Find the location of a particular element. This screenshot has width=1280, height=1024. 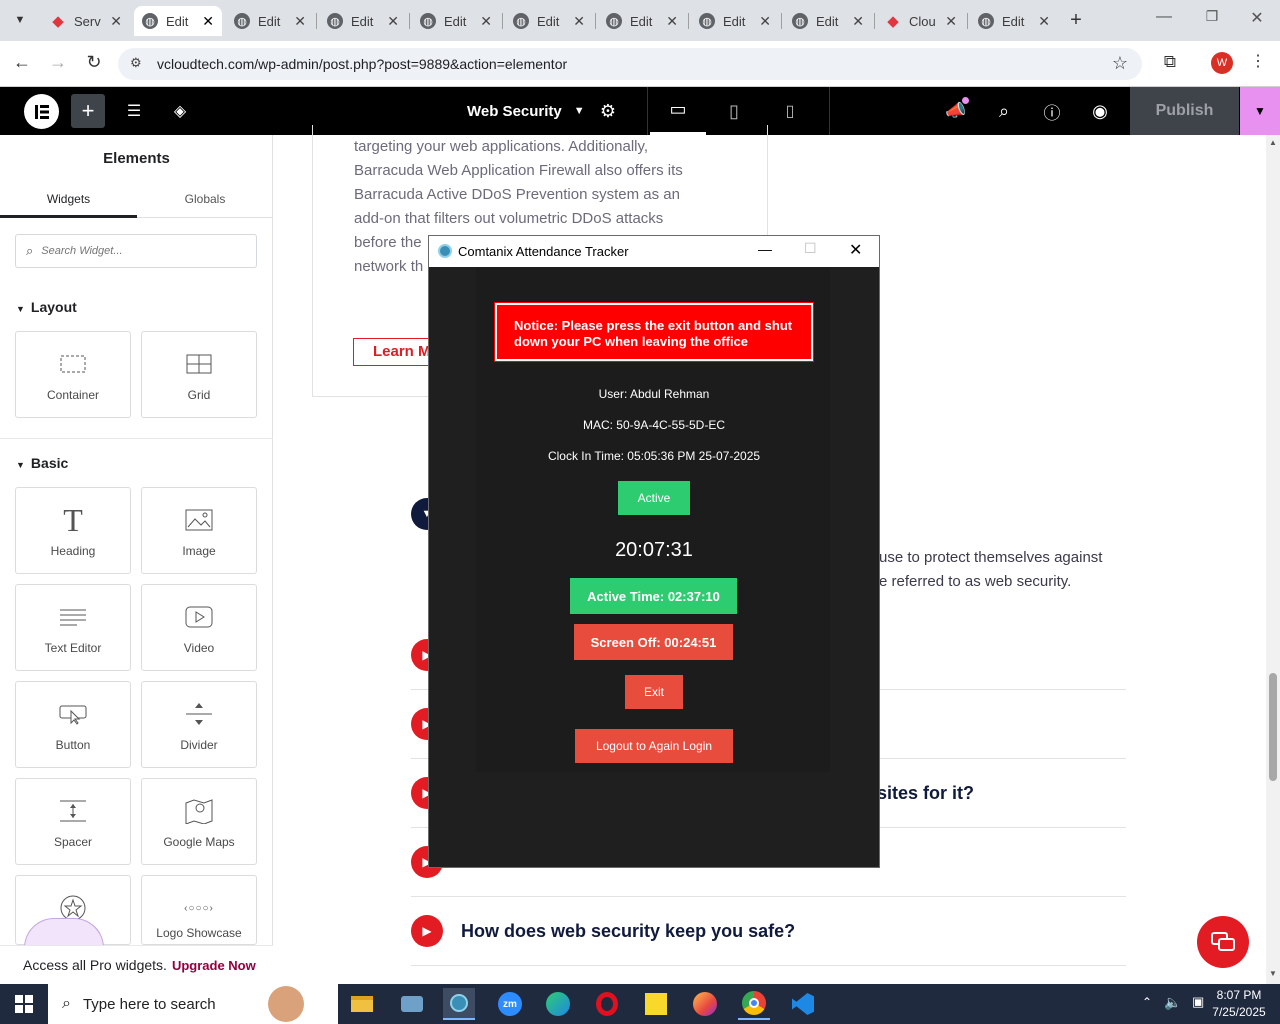

clock-time: 8:07 PM is located at coordinates (1239, 995).